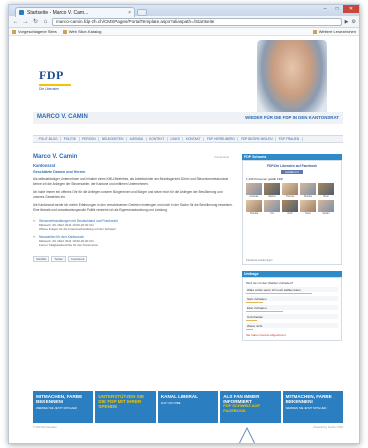 The height and width of the screenshot is (448, 368). Describe the element at coordinates (133, 259) in the screenshot. I see `share-bar: SHARE Twitter Facebook` at that location.